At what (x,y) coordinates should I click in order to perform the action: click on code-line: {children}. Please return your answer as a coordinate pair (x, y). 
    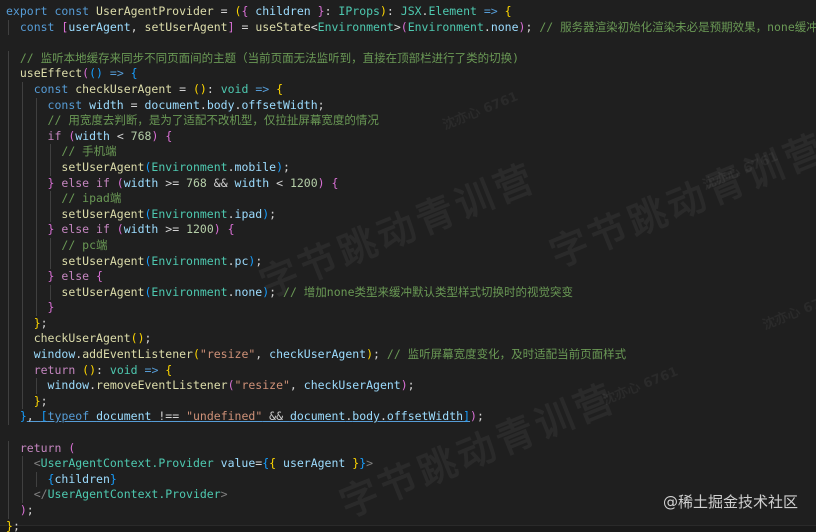
    Looking at the image, I should click on (408, 479).